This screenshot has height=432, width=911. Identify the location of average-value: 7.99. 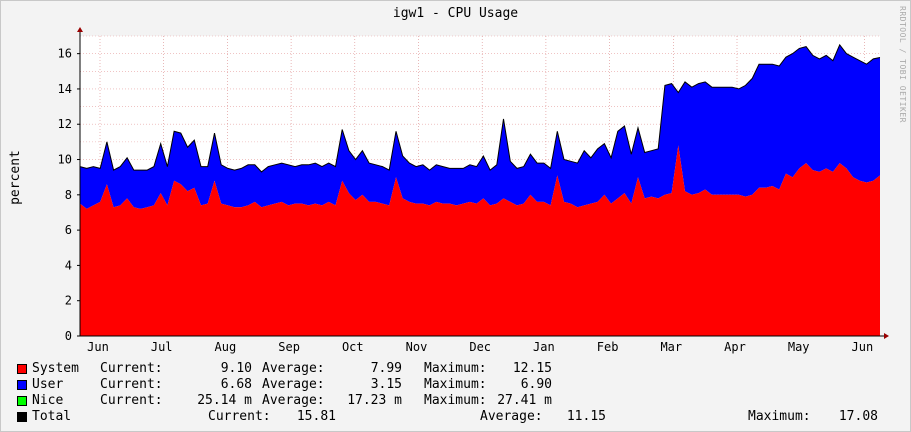
(386, 368).